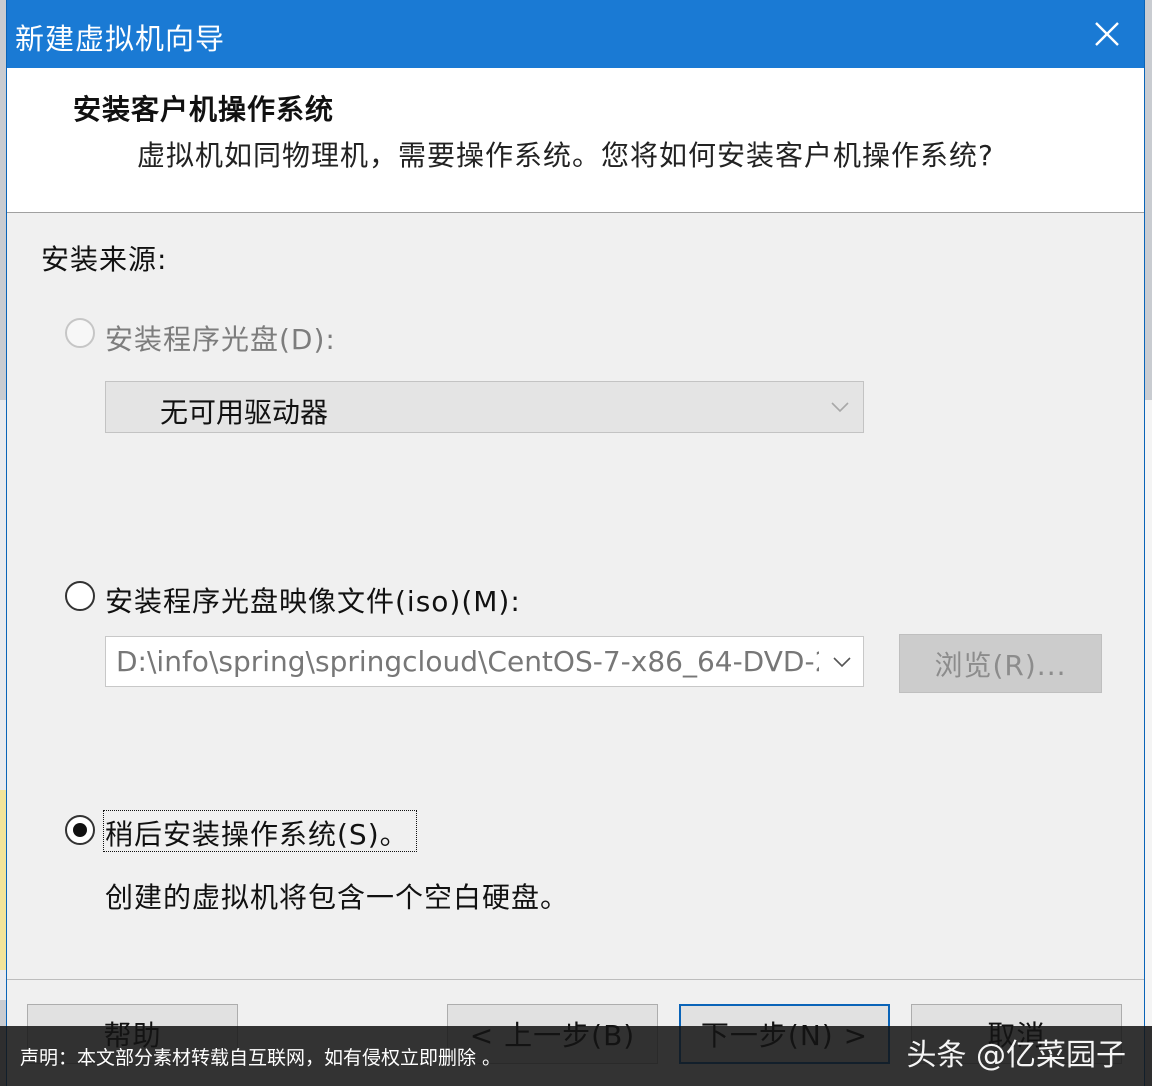 This screenshot has height=1086, width=1152. I want to click on installer-disc-label: 安装程序光盘(D):, so click(220, 339).